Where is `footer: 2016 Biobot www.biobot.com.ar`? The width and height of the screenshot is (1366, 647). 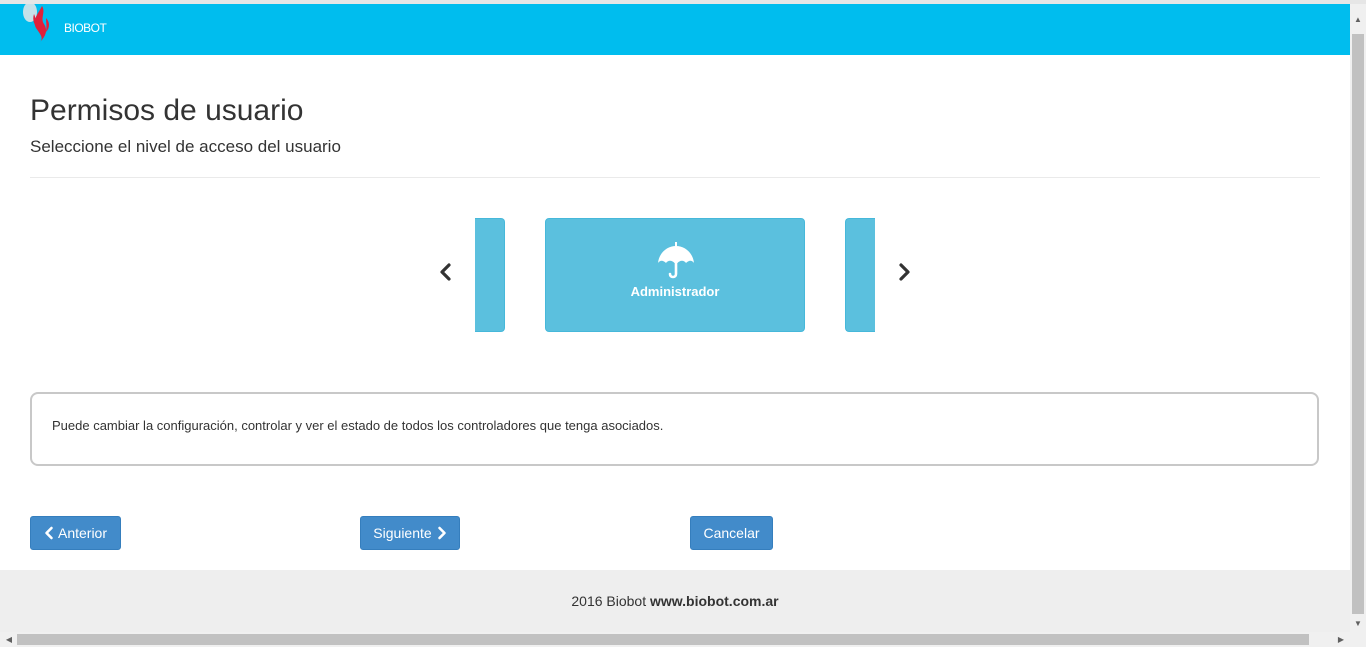 footer: 2016 Biobot www.biobot.com.ar is located at coordinates (675, 601).